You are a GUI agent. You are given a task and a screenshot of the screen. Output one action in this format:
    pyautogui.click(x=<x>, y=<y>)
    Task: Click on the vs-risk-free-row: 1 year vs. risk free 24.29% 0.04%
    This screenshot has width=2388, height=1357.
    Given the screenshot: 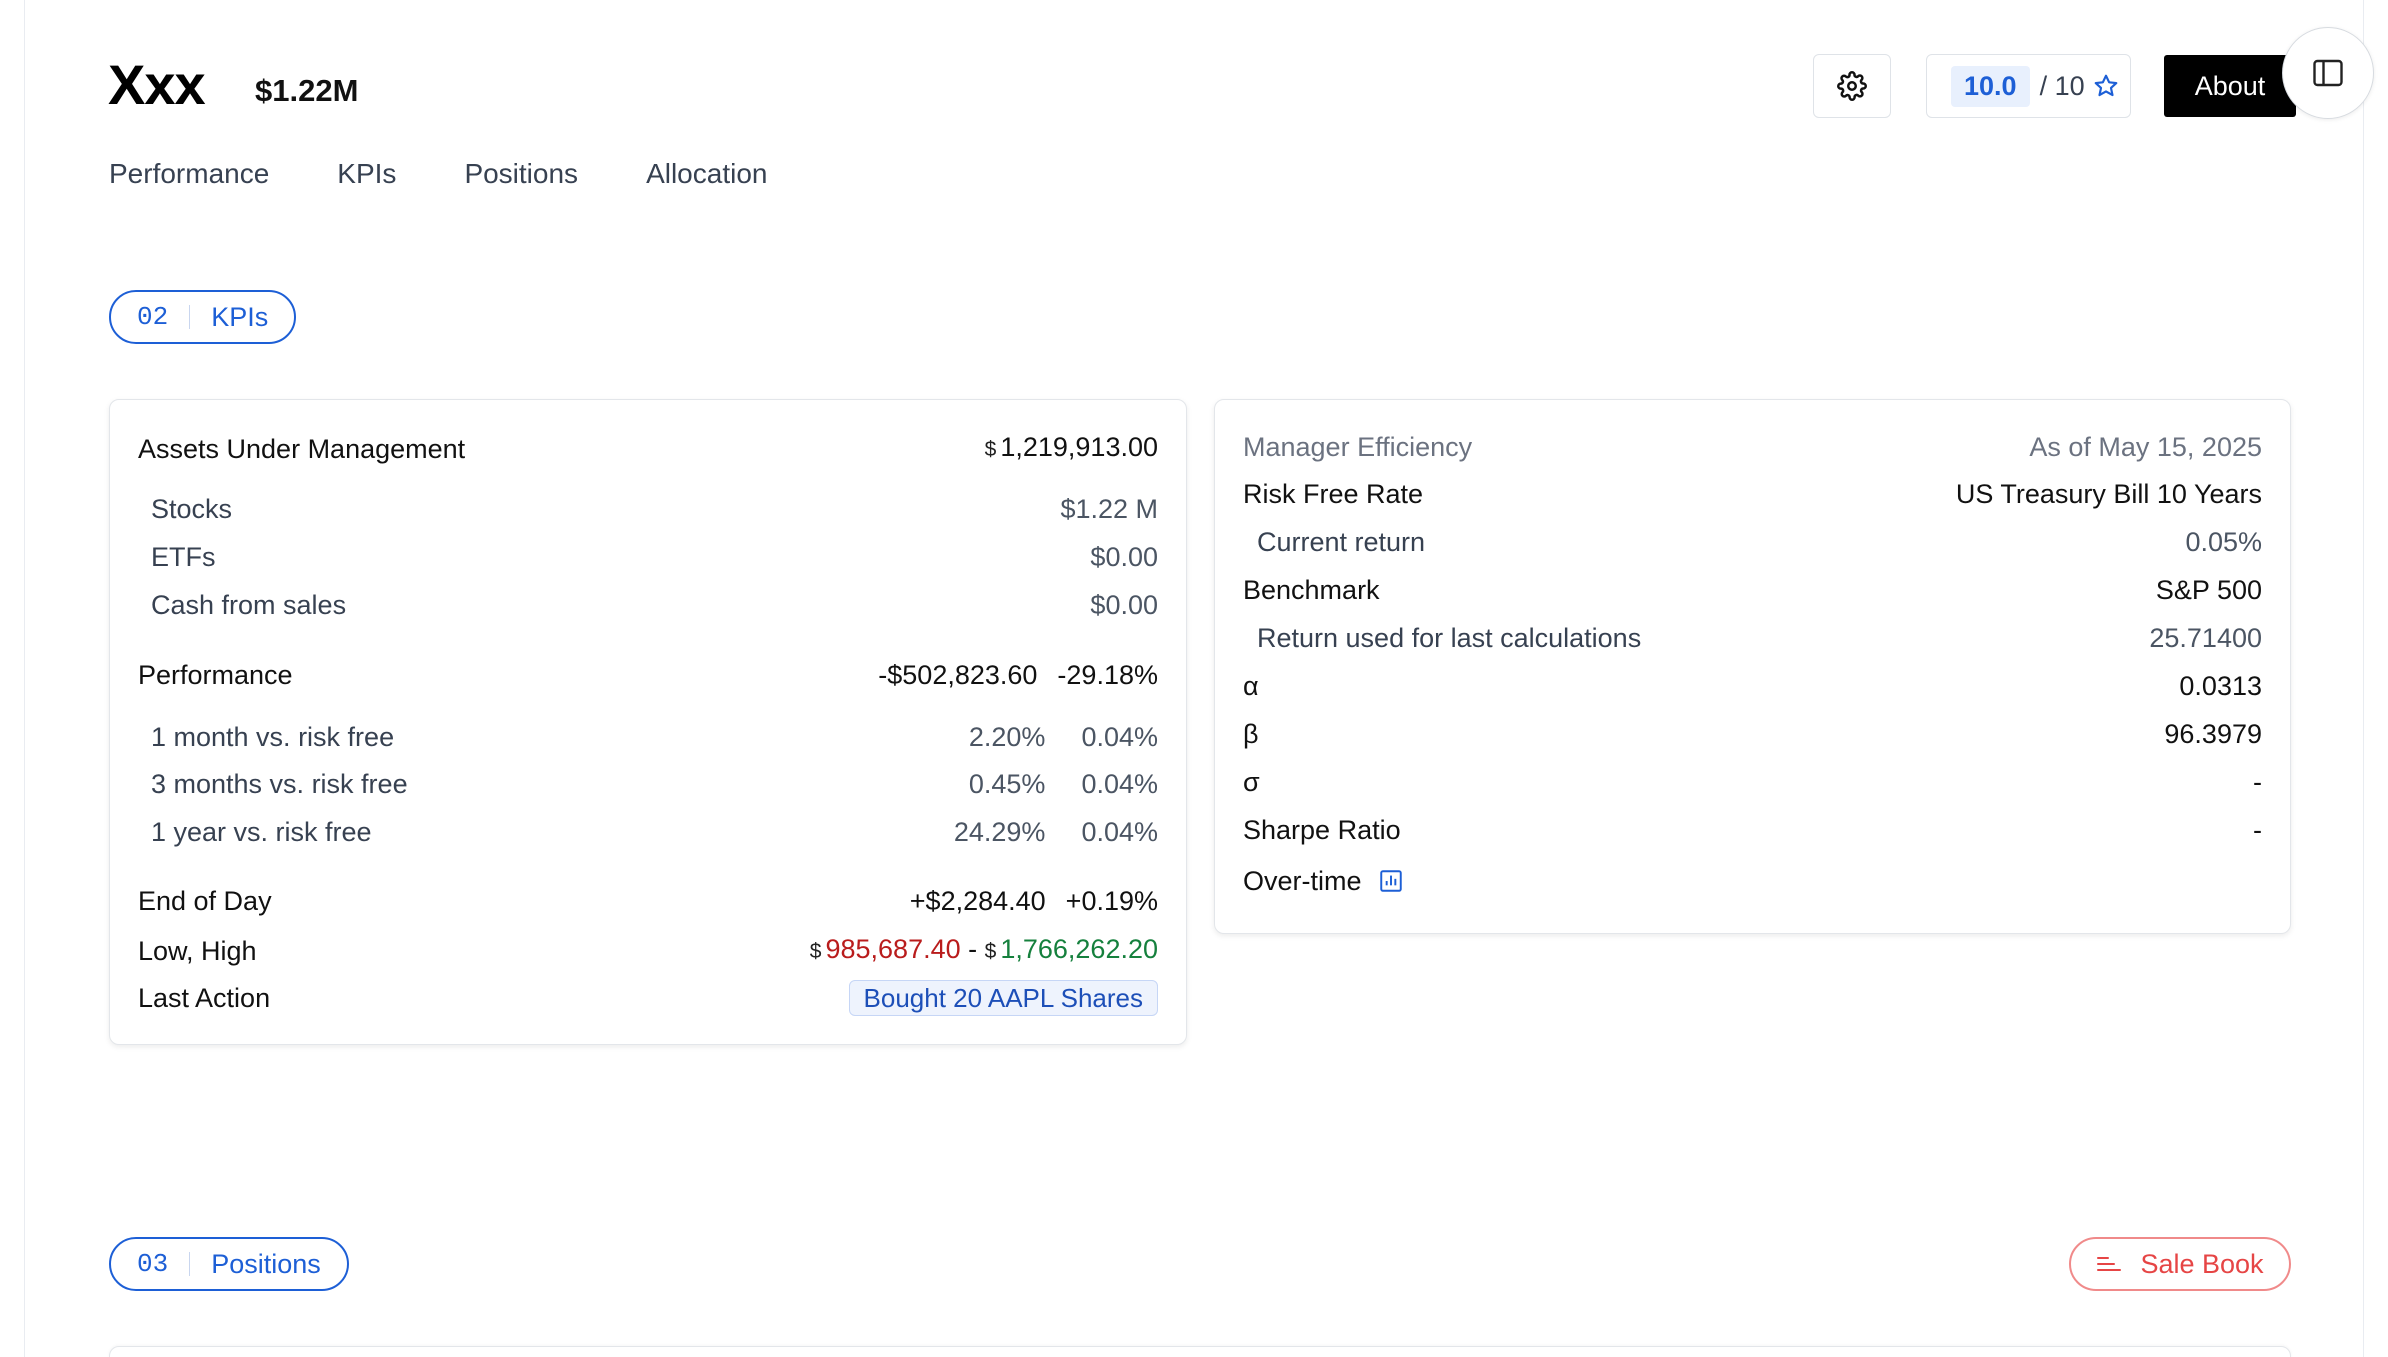 What is the action you would take?
    pyautogui.click(x=654, y=832)
    